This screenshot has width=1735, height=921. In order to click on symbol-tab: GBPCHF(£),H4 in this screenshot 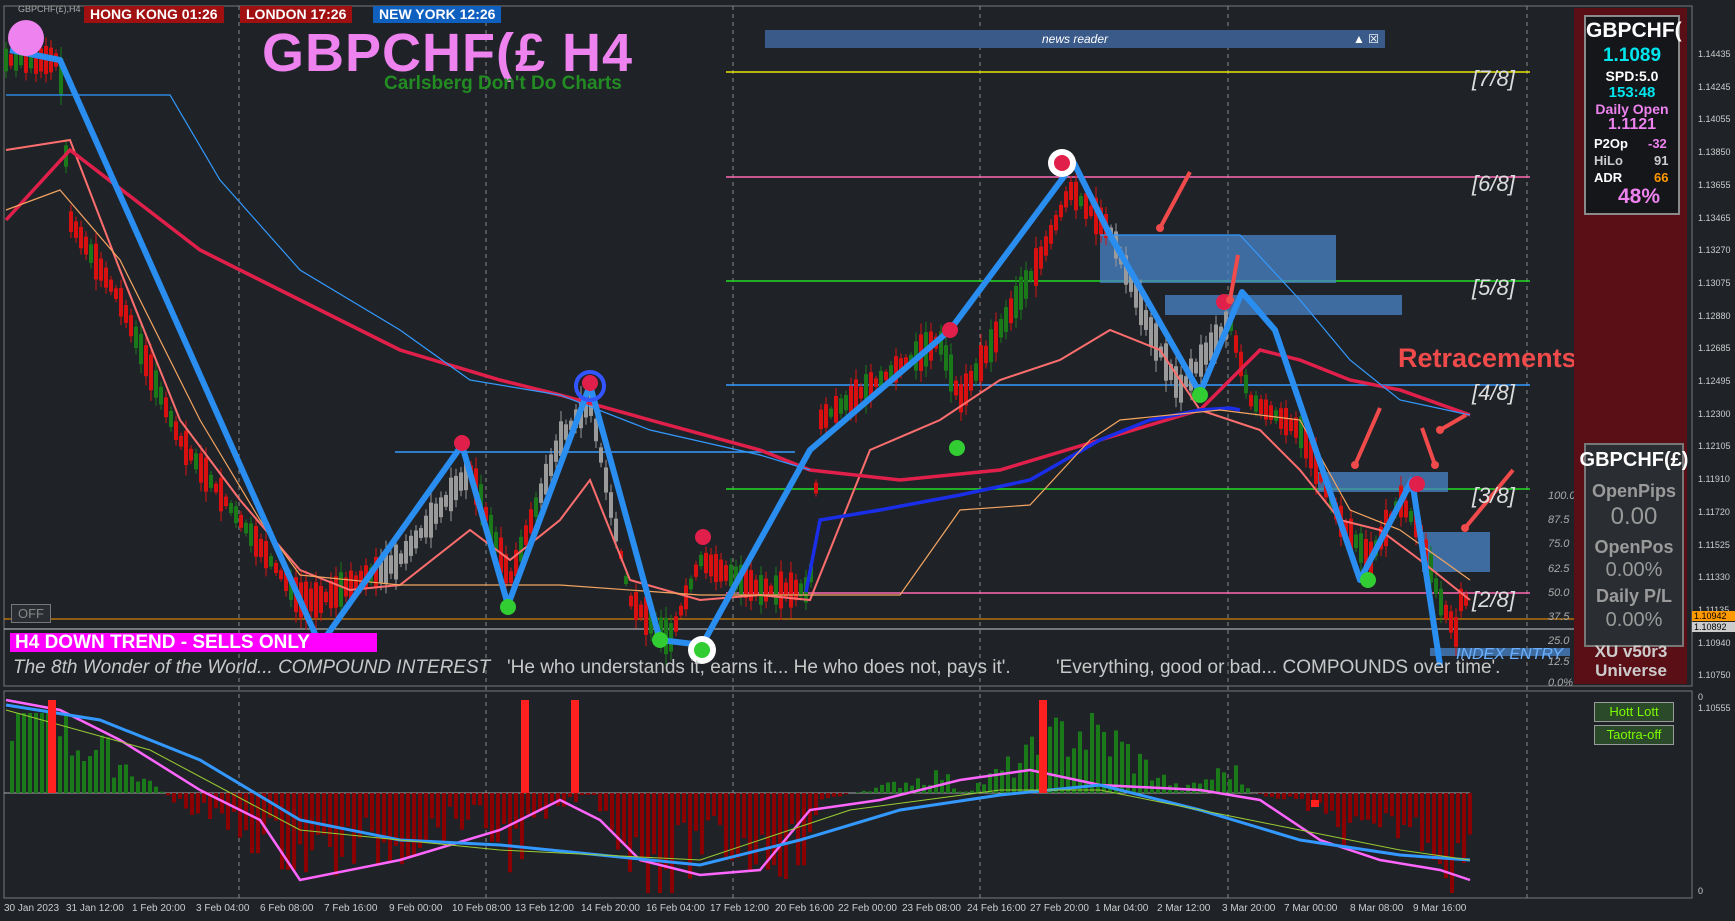, I will do `click(49, 9)`.